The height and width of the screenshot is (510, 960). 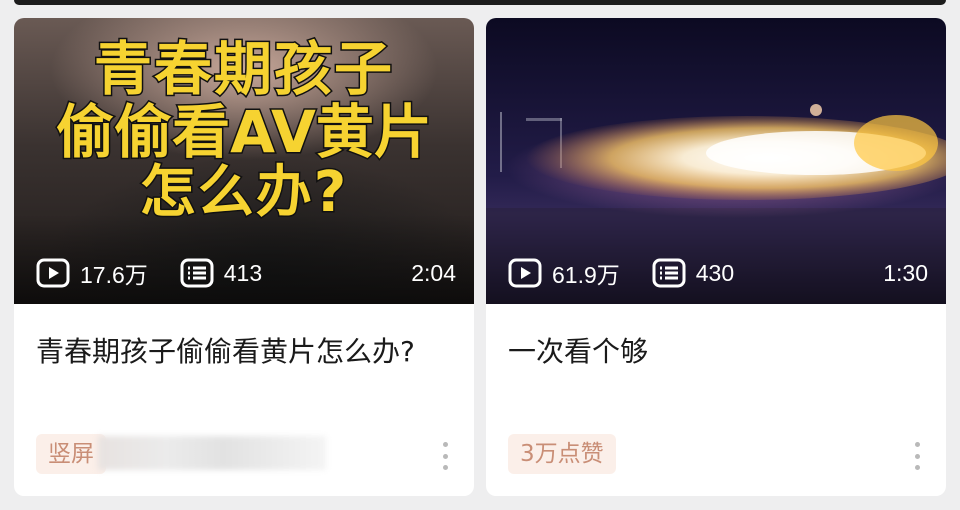 I want to click on comment-count-value: 413, so click(x=243, y=272).